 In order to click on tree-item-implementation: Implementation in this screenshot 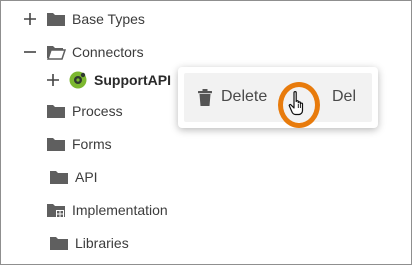, I will do `click(107, 210)`.